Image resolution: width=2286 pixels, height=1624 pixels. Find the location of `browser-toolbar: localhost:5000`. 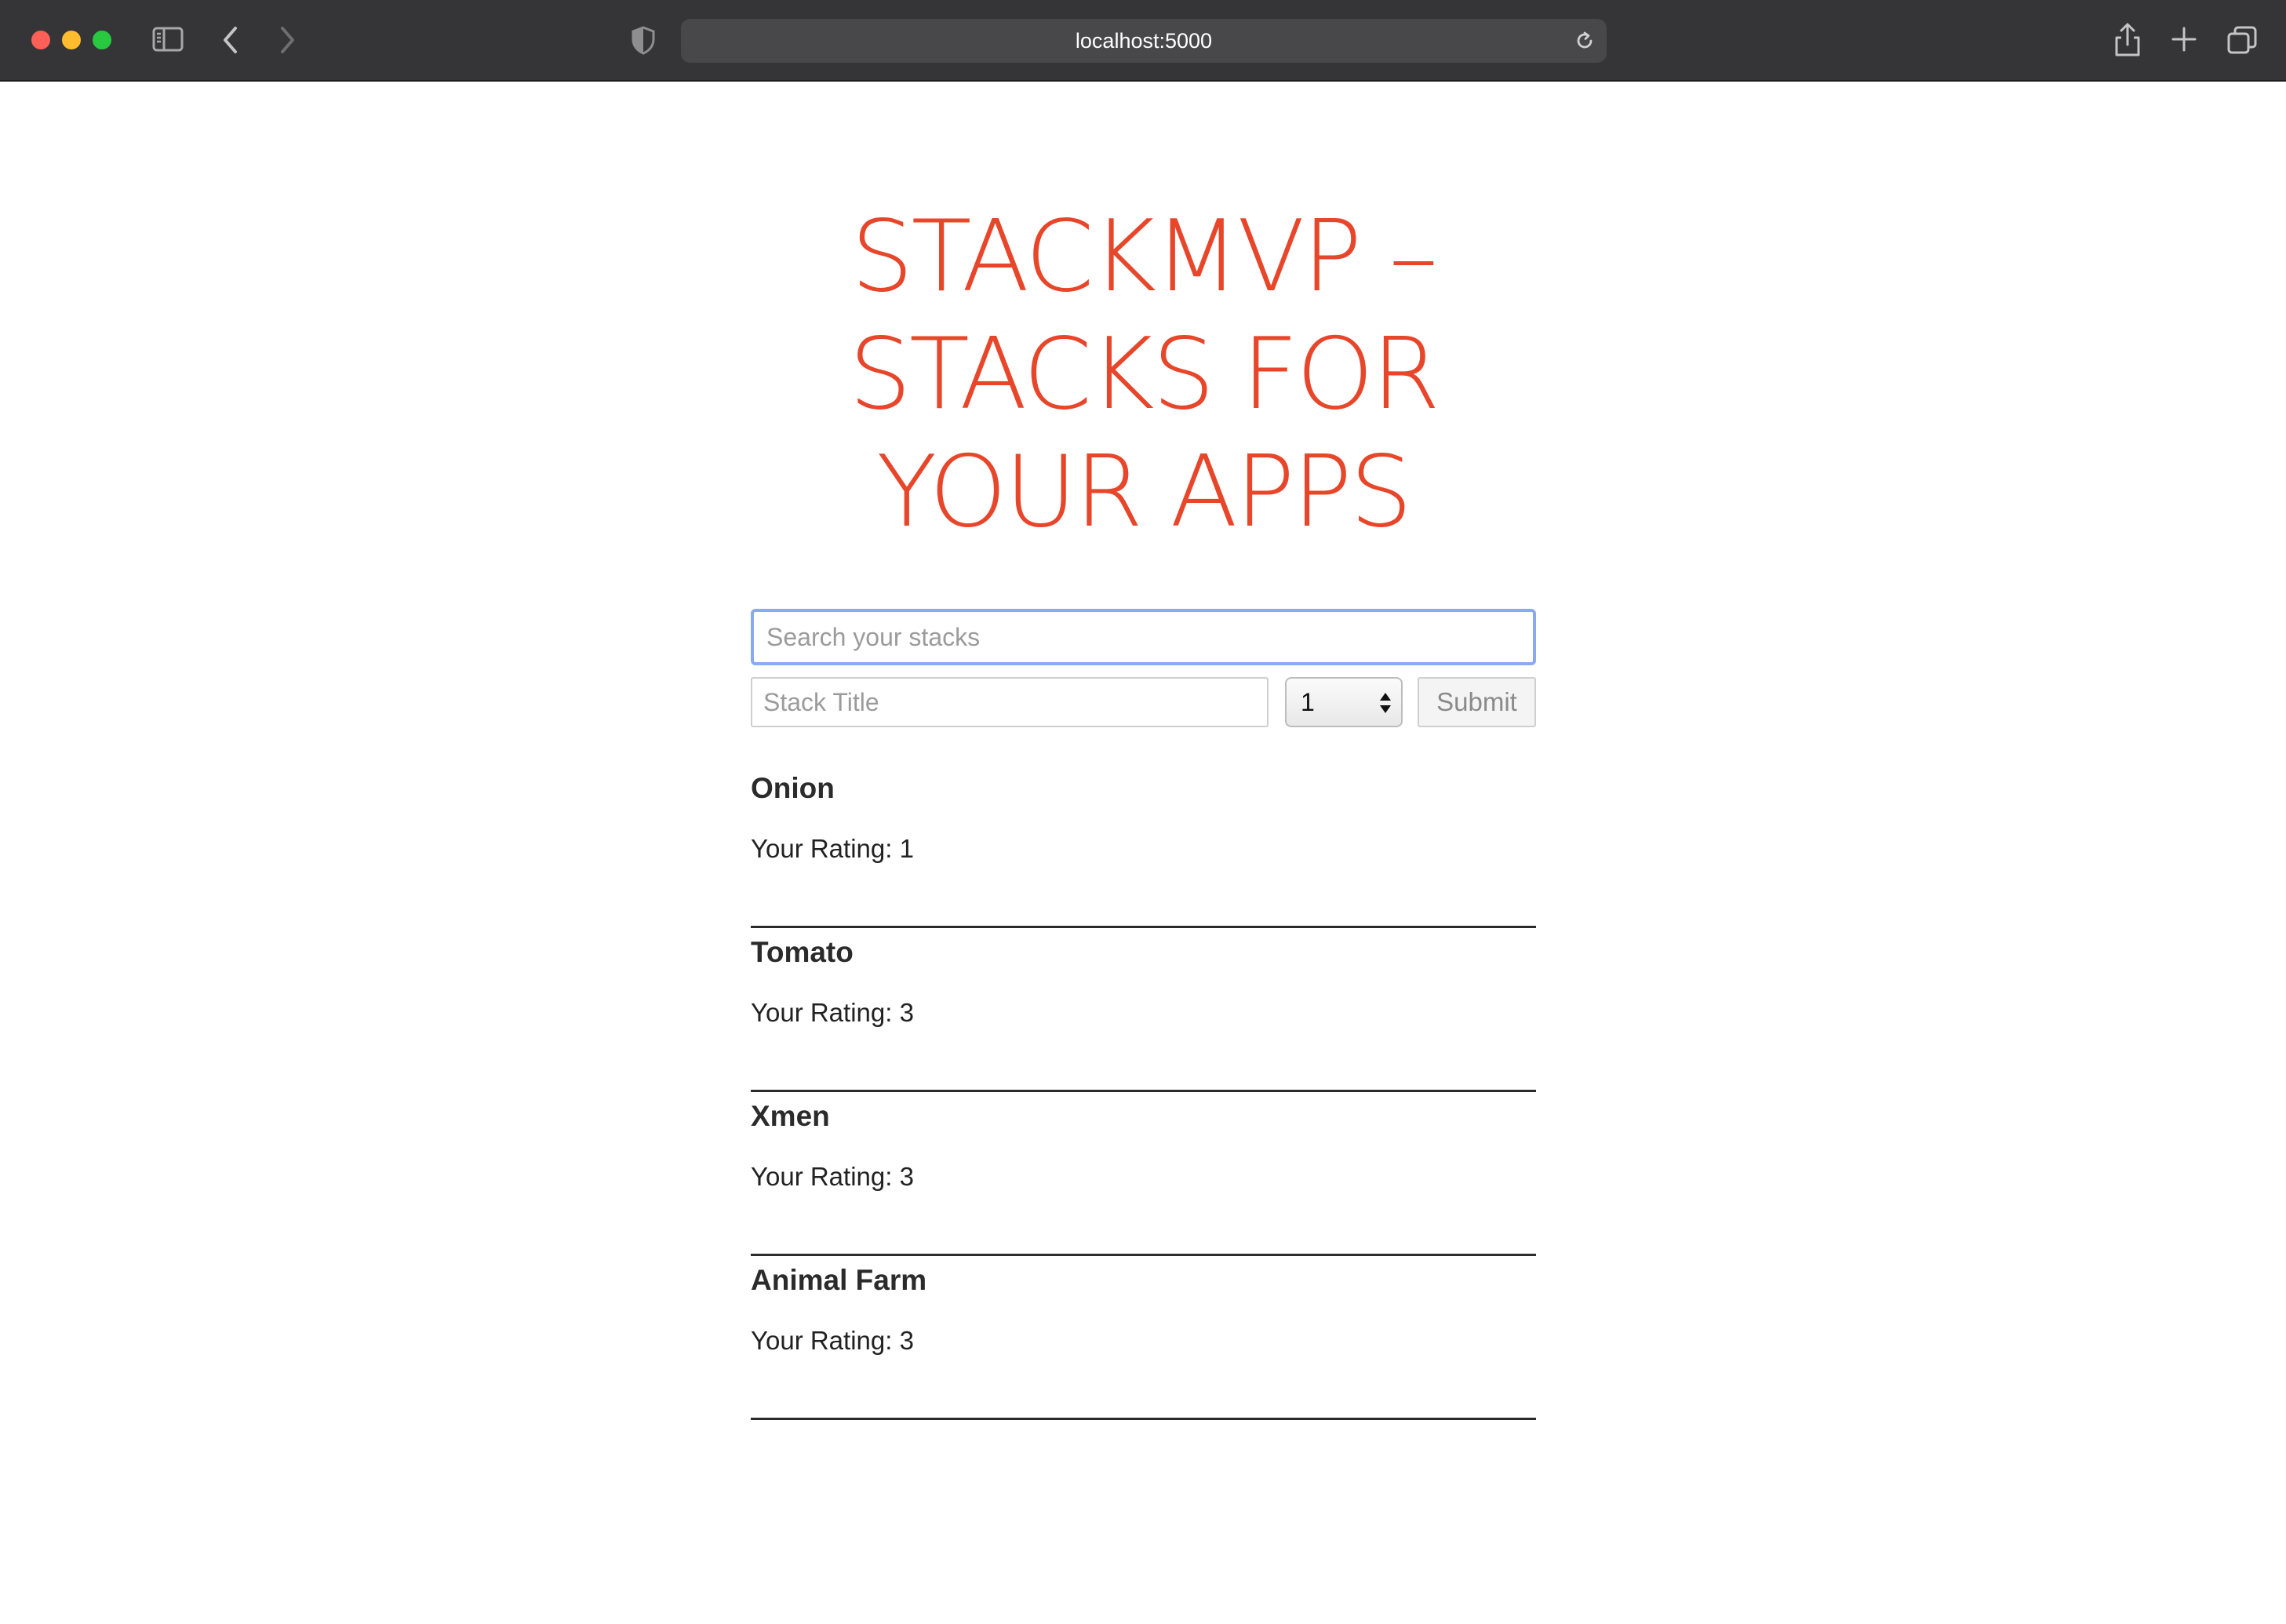

browser-toolbar: localhost:5000 is located at coordinates (1143, 41).